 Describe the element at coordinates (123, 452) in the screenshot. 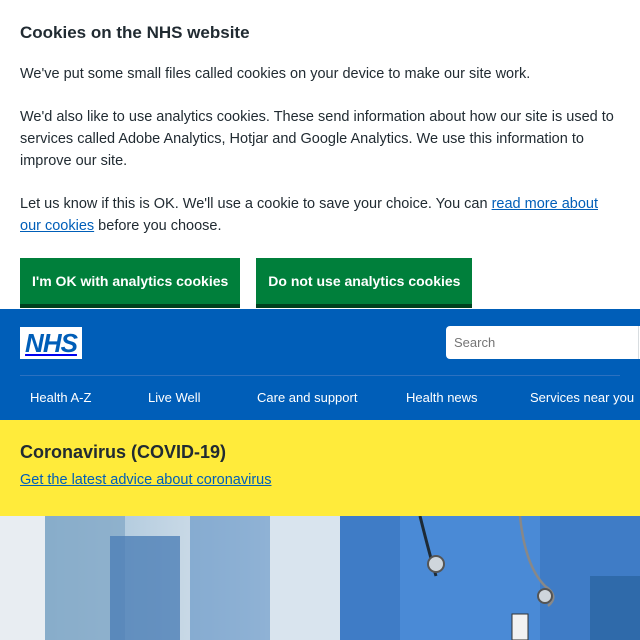

I see `alert-title: Coronavirus (COVID-19)` at that location.